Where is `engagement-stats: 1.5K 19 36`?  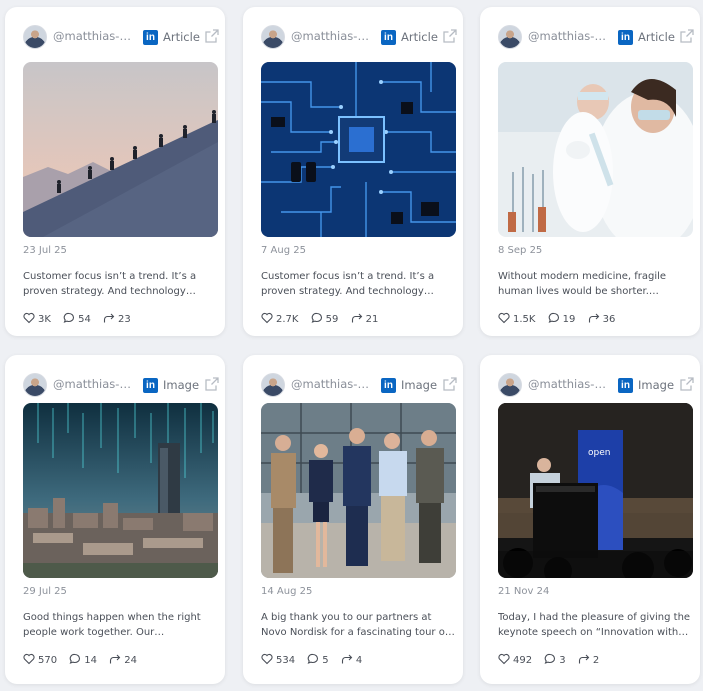
engagement-stats: 1.5K 19 36 is located at coordinates (561, 319).